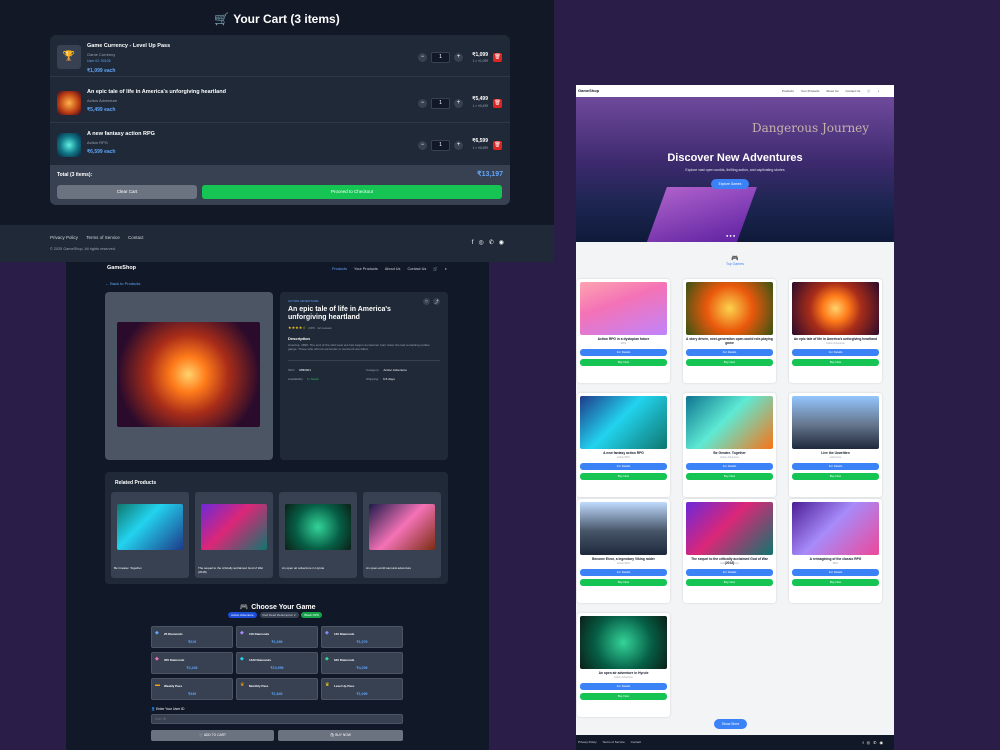 The height and width of the screenshot is (750, 1000). I want to click on related-card: An open air adventure in Hyrule, so click(318, 535).